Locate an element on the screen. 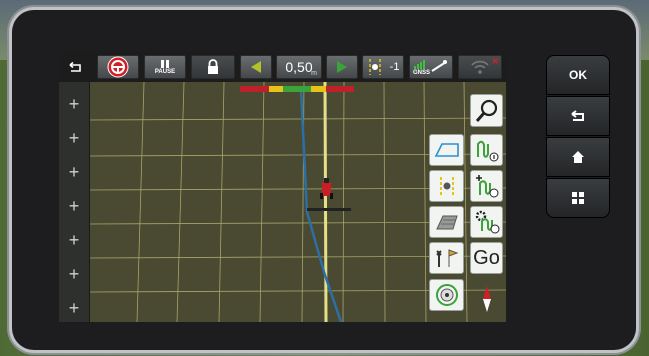 Image resolution: width=649 pixels, height=356 pixels. shift-left-button is located at coordinates (256, 67).